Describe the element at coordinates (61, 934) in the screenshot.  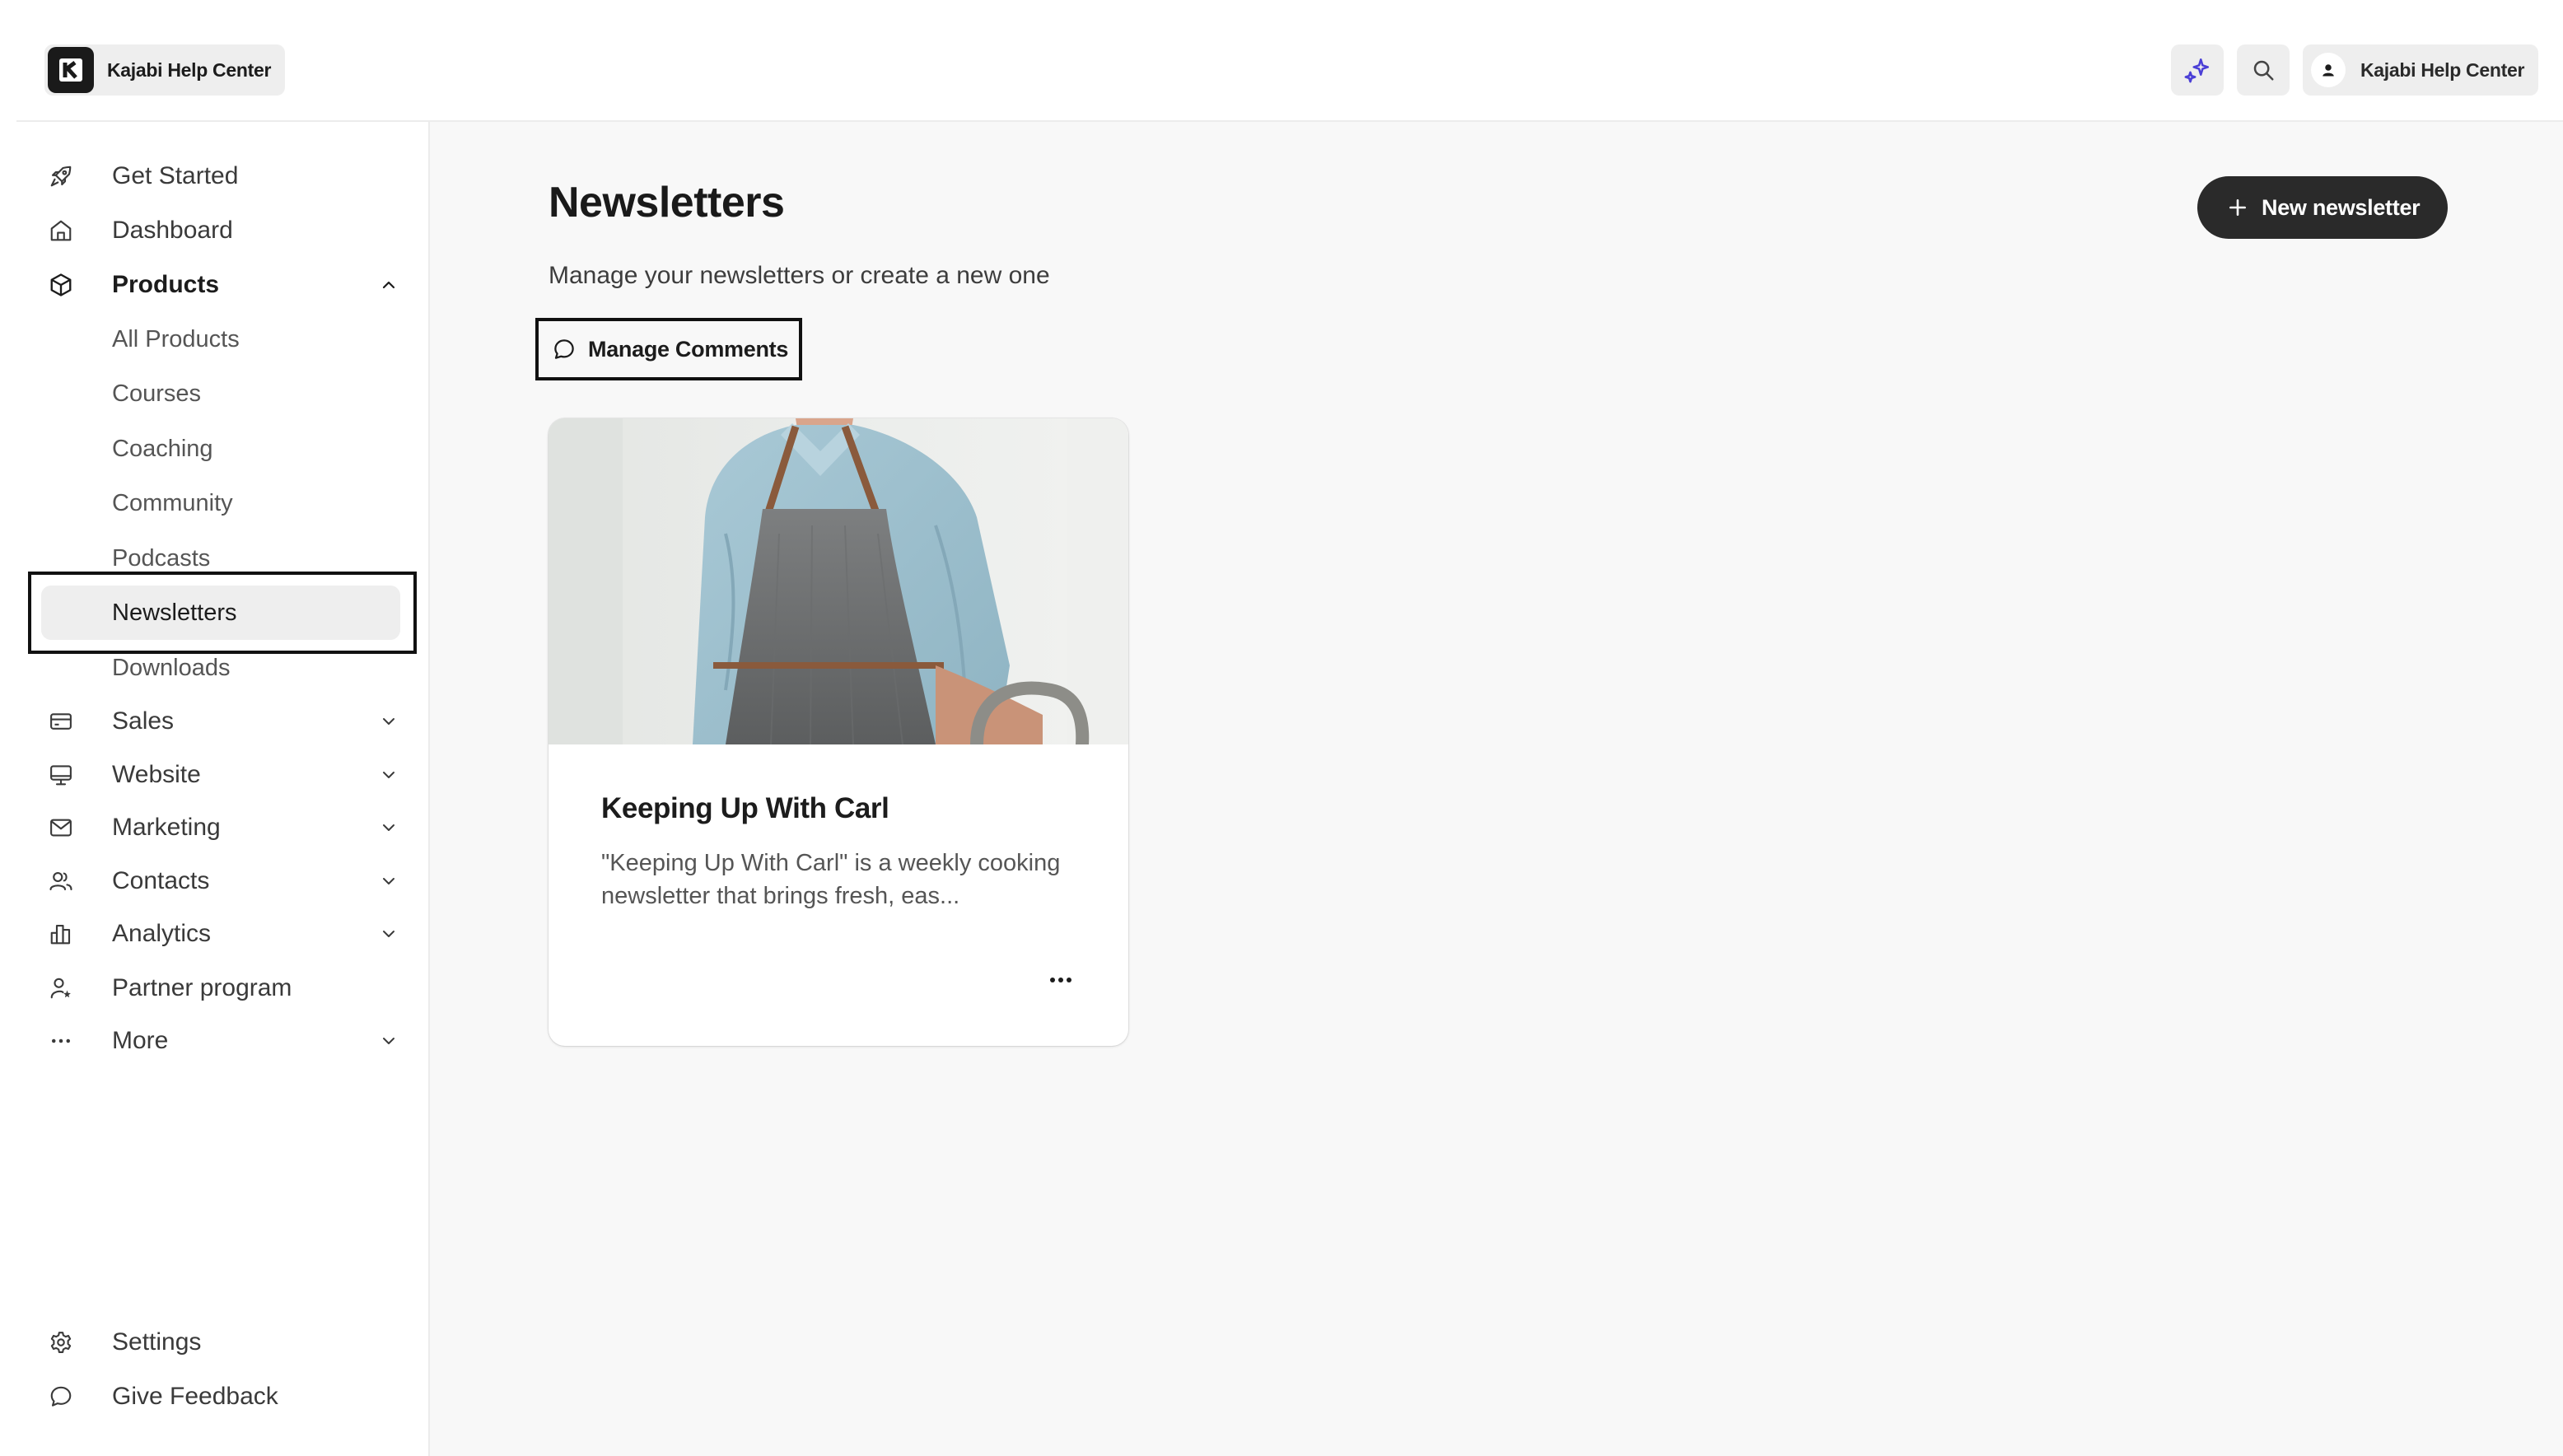
I see `bar-chart-icon` at that location.